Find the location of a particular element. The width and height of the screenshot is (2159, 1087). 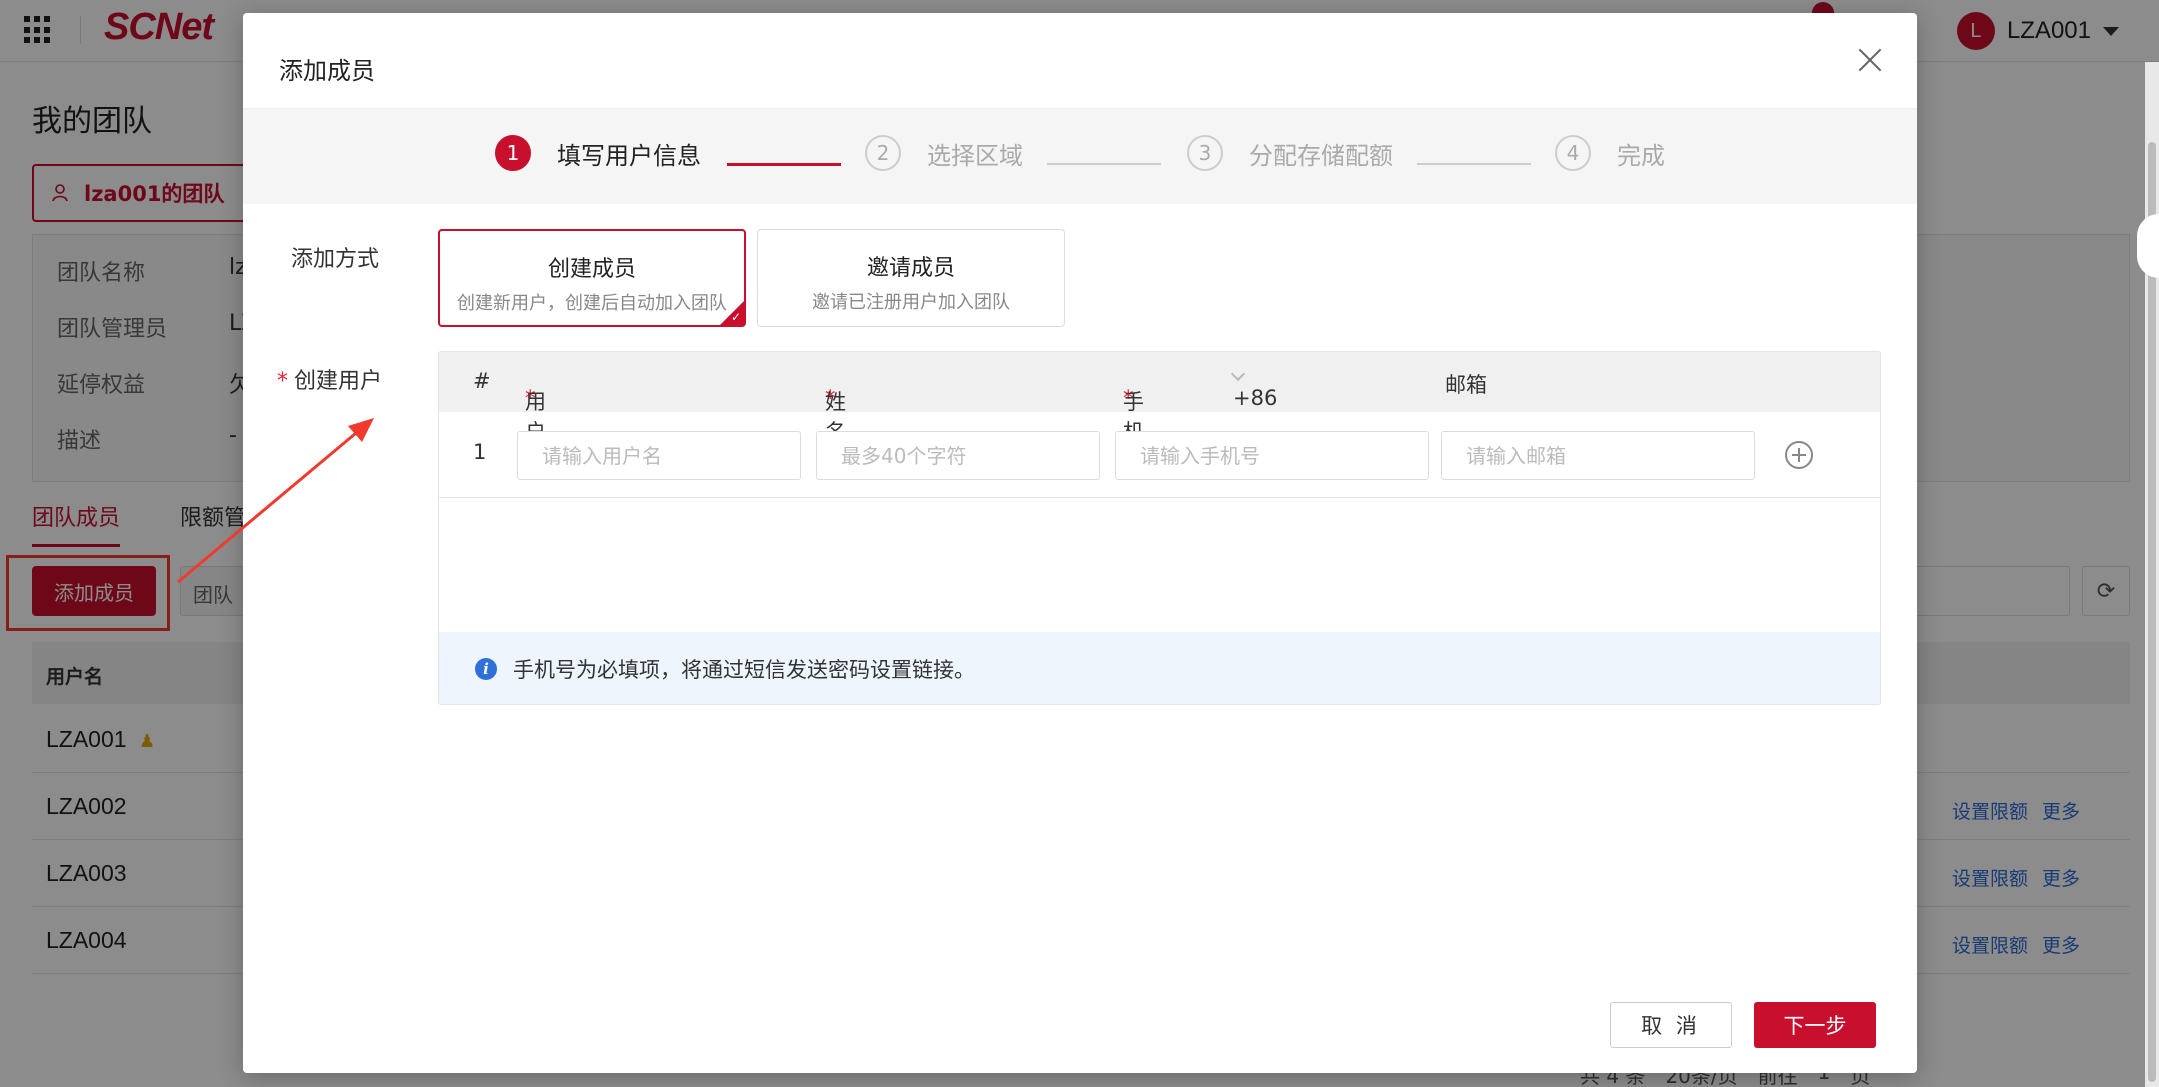

email-input is located at coordinates (1598, 455).